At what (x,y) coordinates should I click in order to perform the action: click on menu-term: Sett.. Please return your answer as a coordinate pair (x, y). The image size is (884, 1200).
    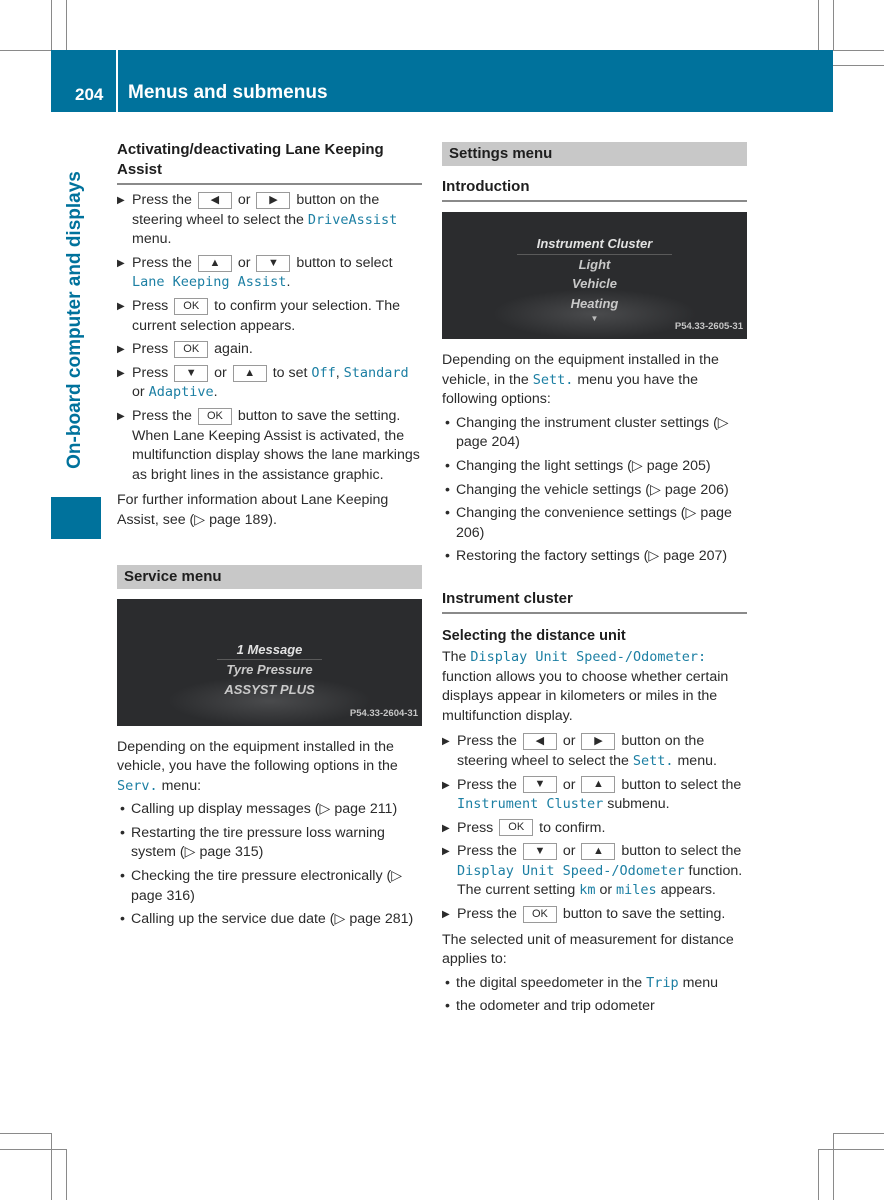
    Looking at the image, I should click on (653, 760).